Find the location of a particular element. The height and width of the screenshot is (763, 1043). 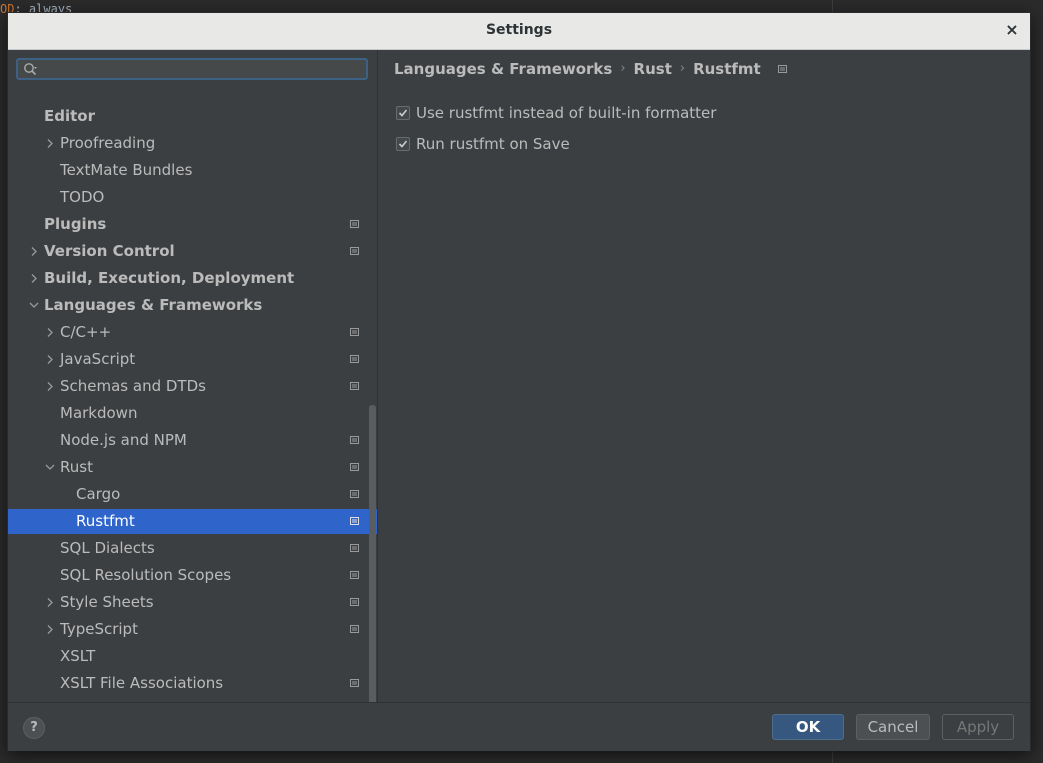

tree-scrollbar is located at coordinates (372, 553).